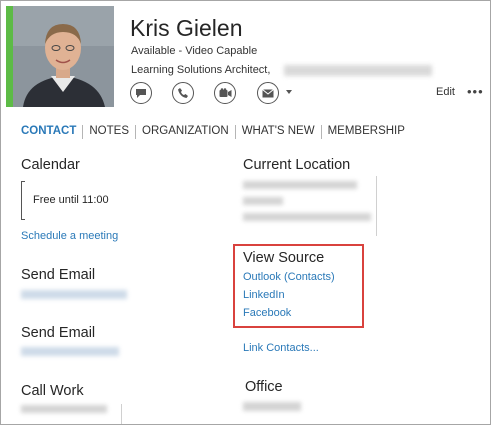  I want to click on mail-icon, so click(268, 92).